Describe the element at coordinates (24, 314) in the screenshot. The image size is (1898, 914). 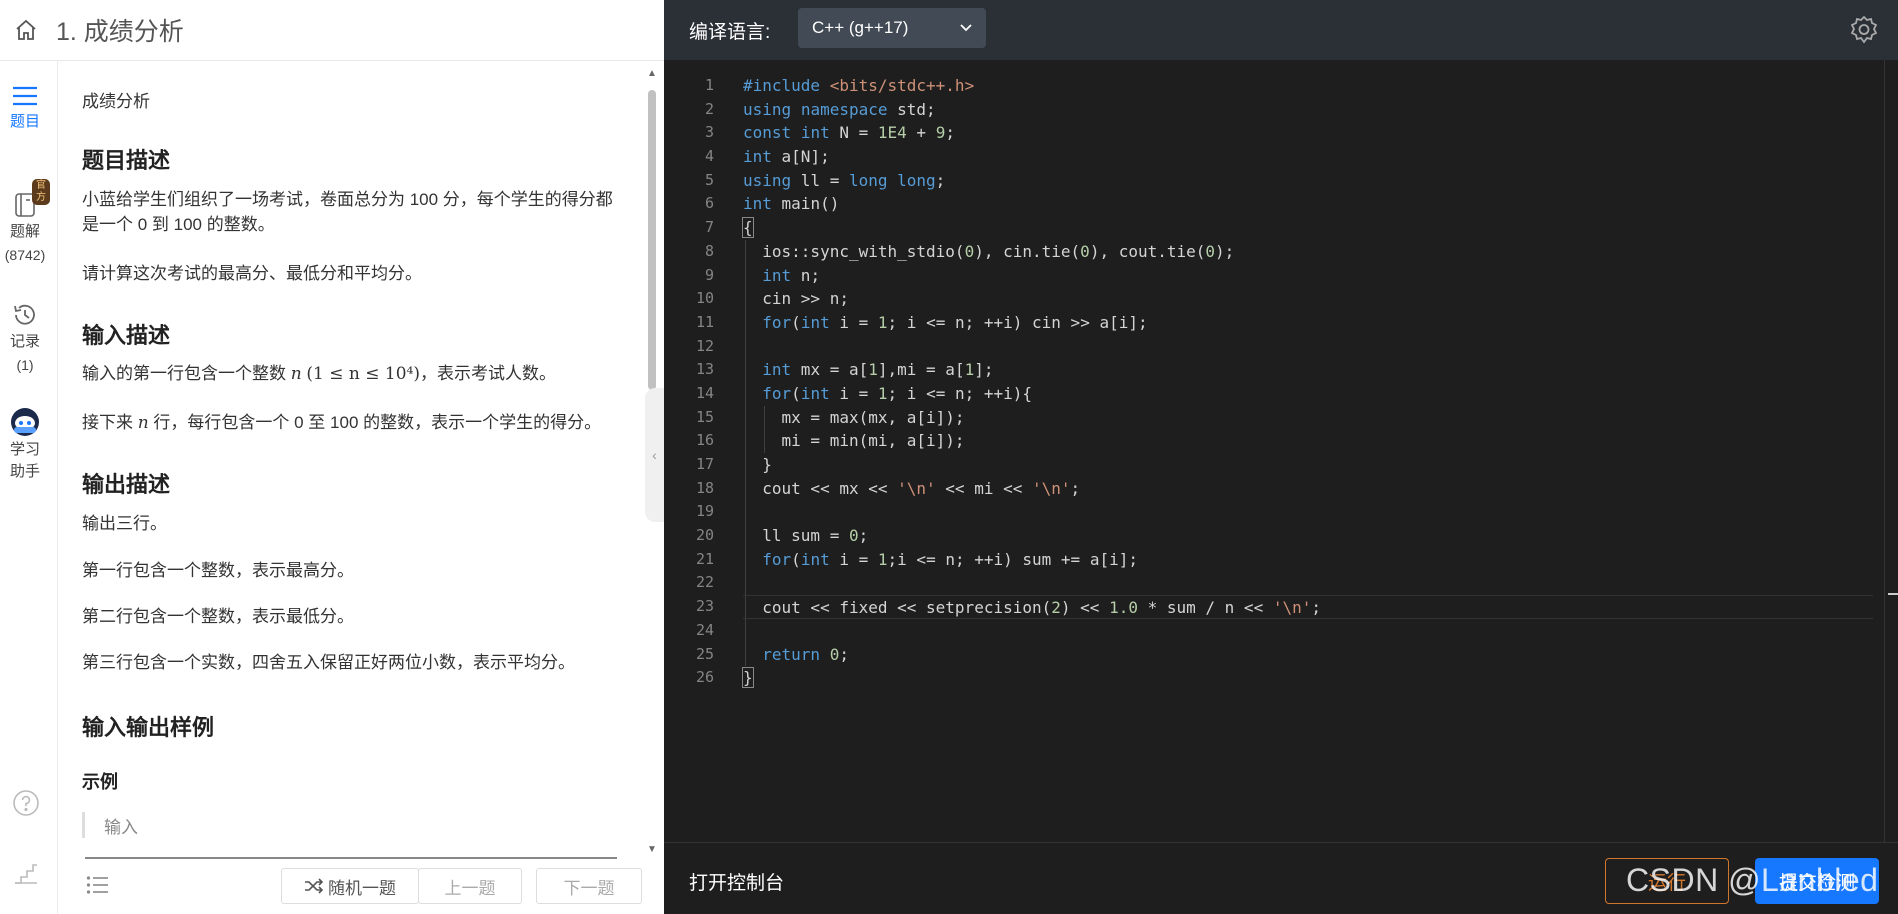
I see `history-icon` at that location.